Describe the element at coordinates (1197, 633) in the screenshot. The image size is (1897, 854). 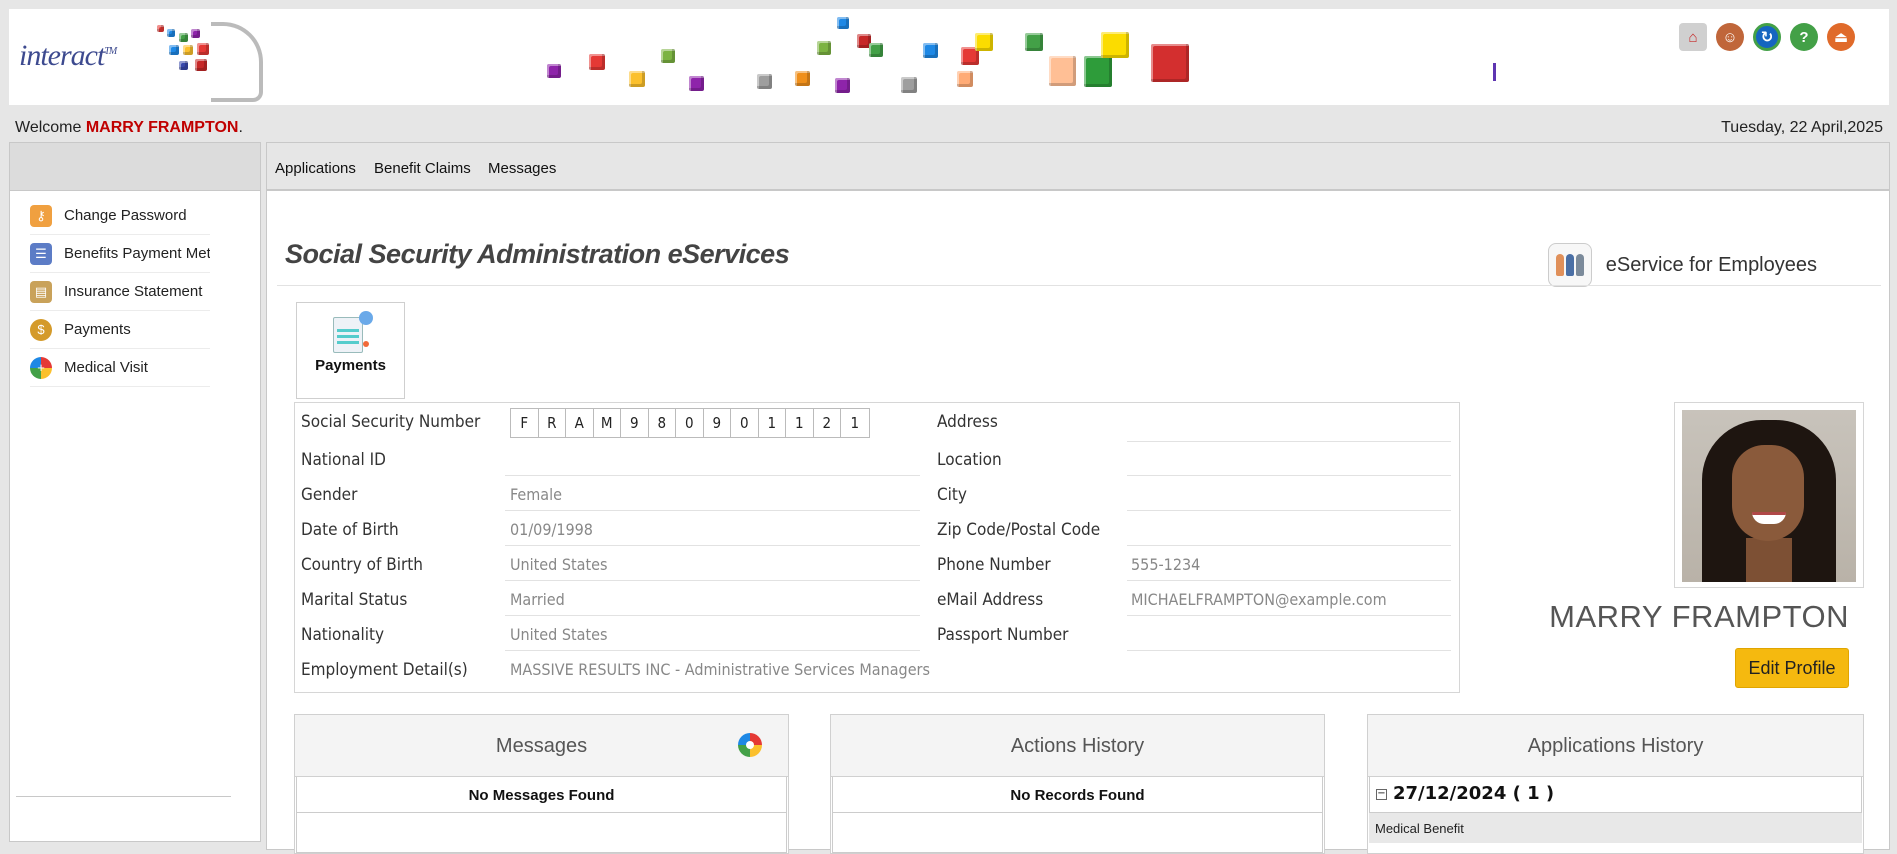
I see `field-passport-number: Passport Number` at that location.